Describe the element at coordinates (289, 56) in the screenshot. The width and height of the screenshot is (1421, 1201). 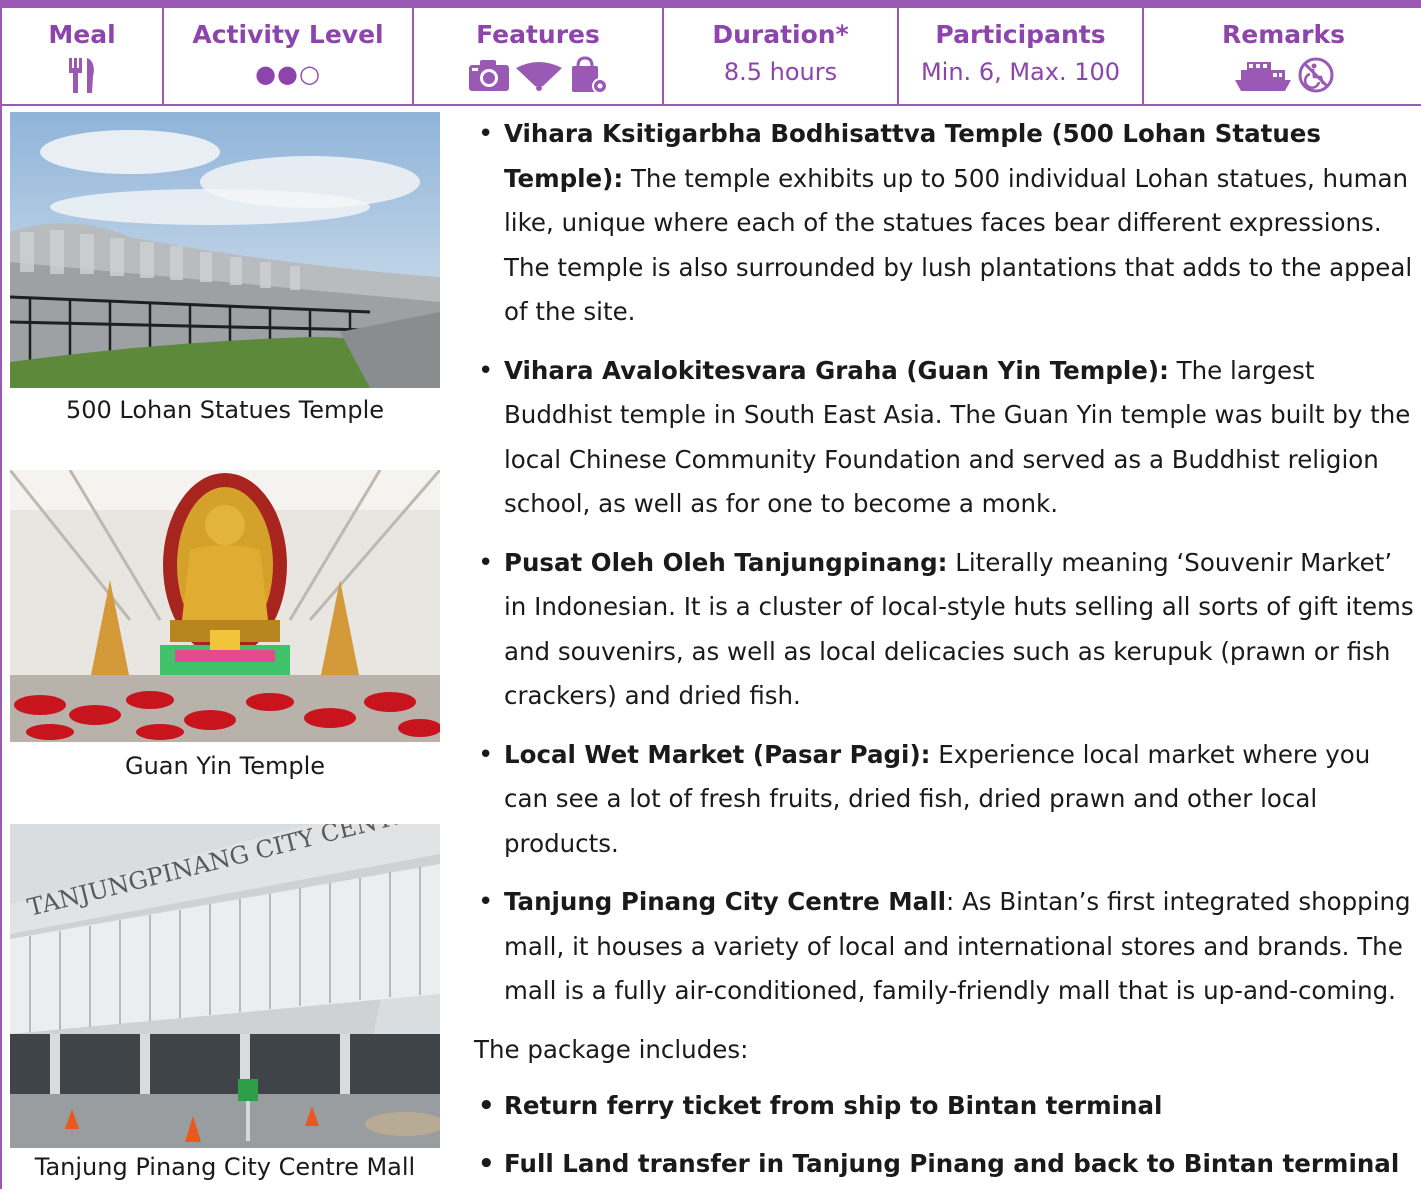
I see `header-activity: Activity Level ●●○` at that location.